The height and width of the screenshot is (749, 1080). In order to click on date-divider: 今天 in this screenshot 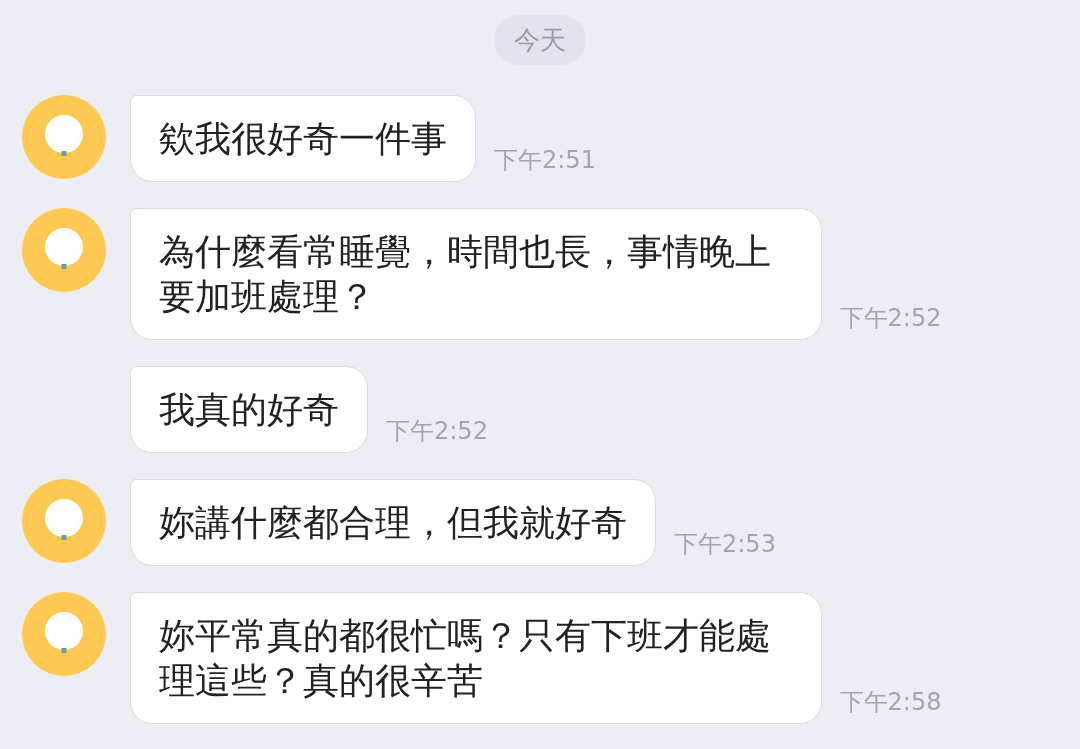, I will do `click(540, 40)`.